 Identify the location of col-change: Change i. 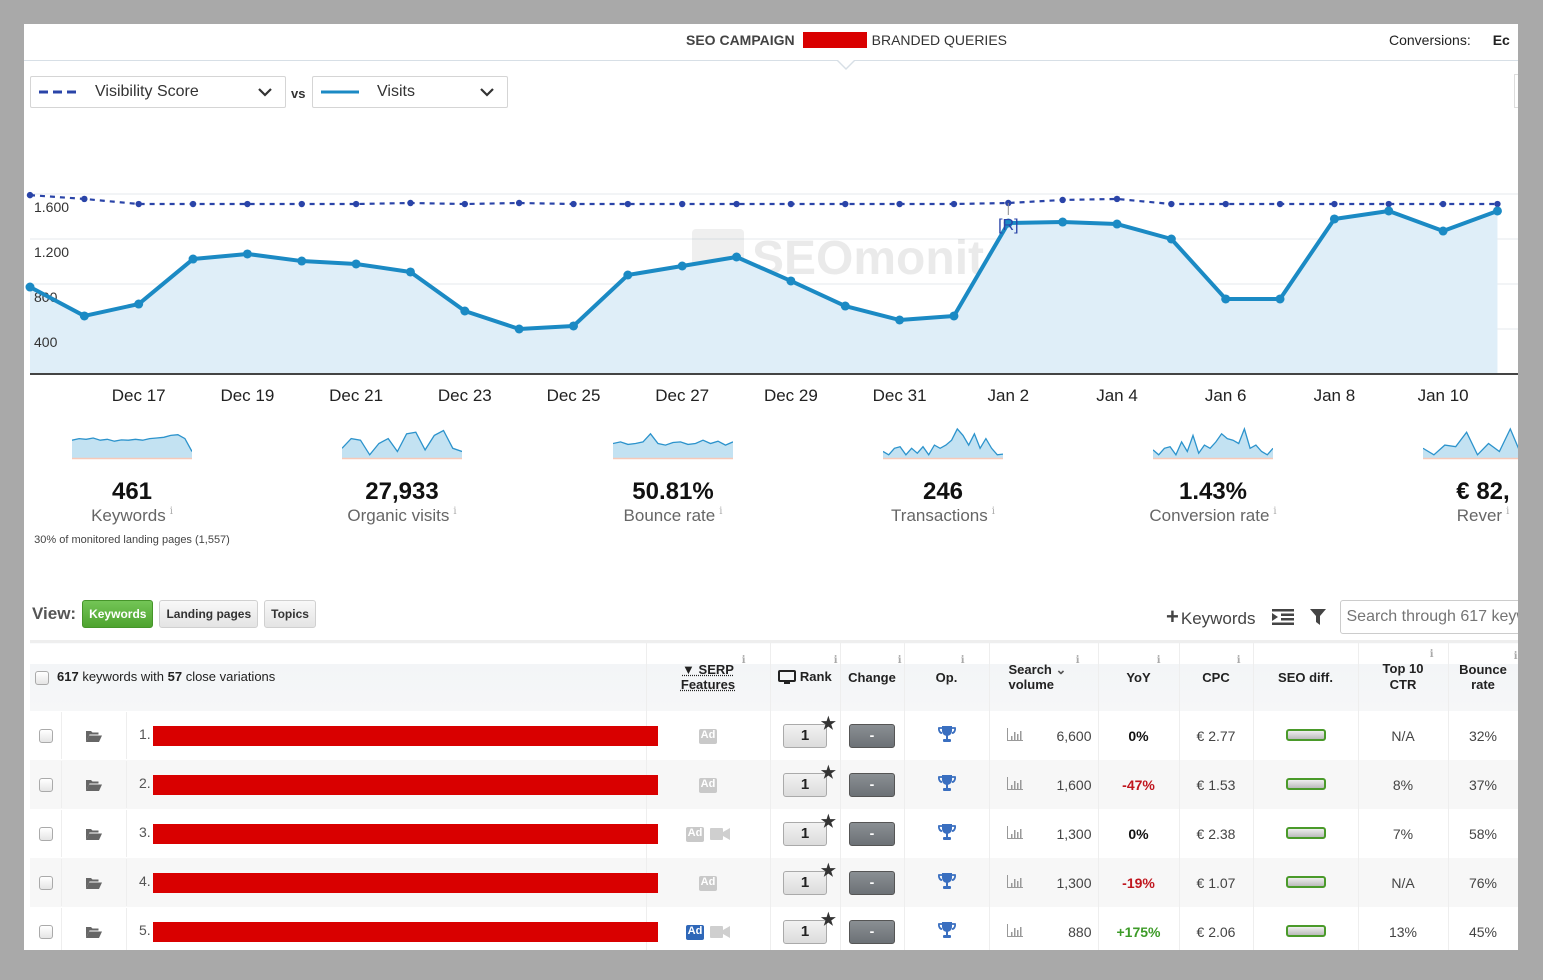
(872, 675).